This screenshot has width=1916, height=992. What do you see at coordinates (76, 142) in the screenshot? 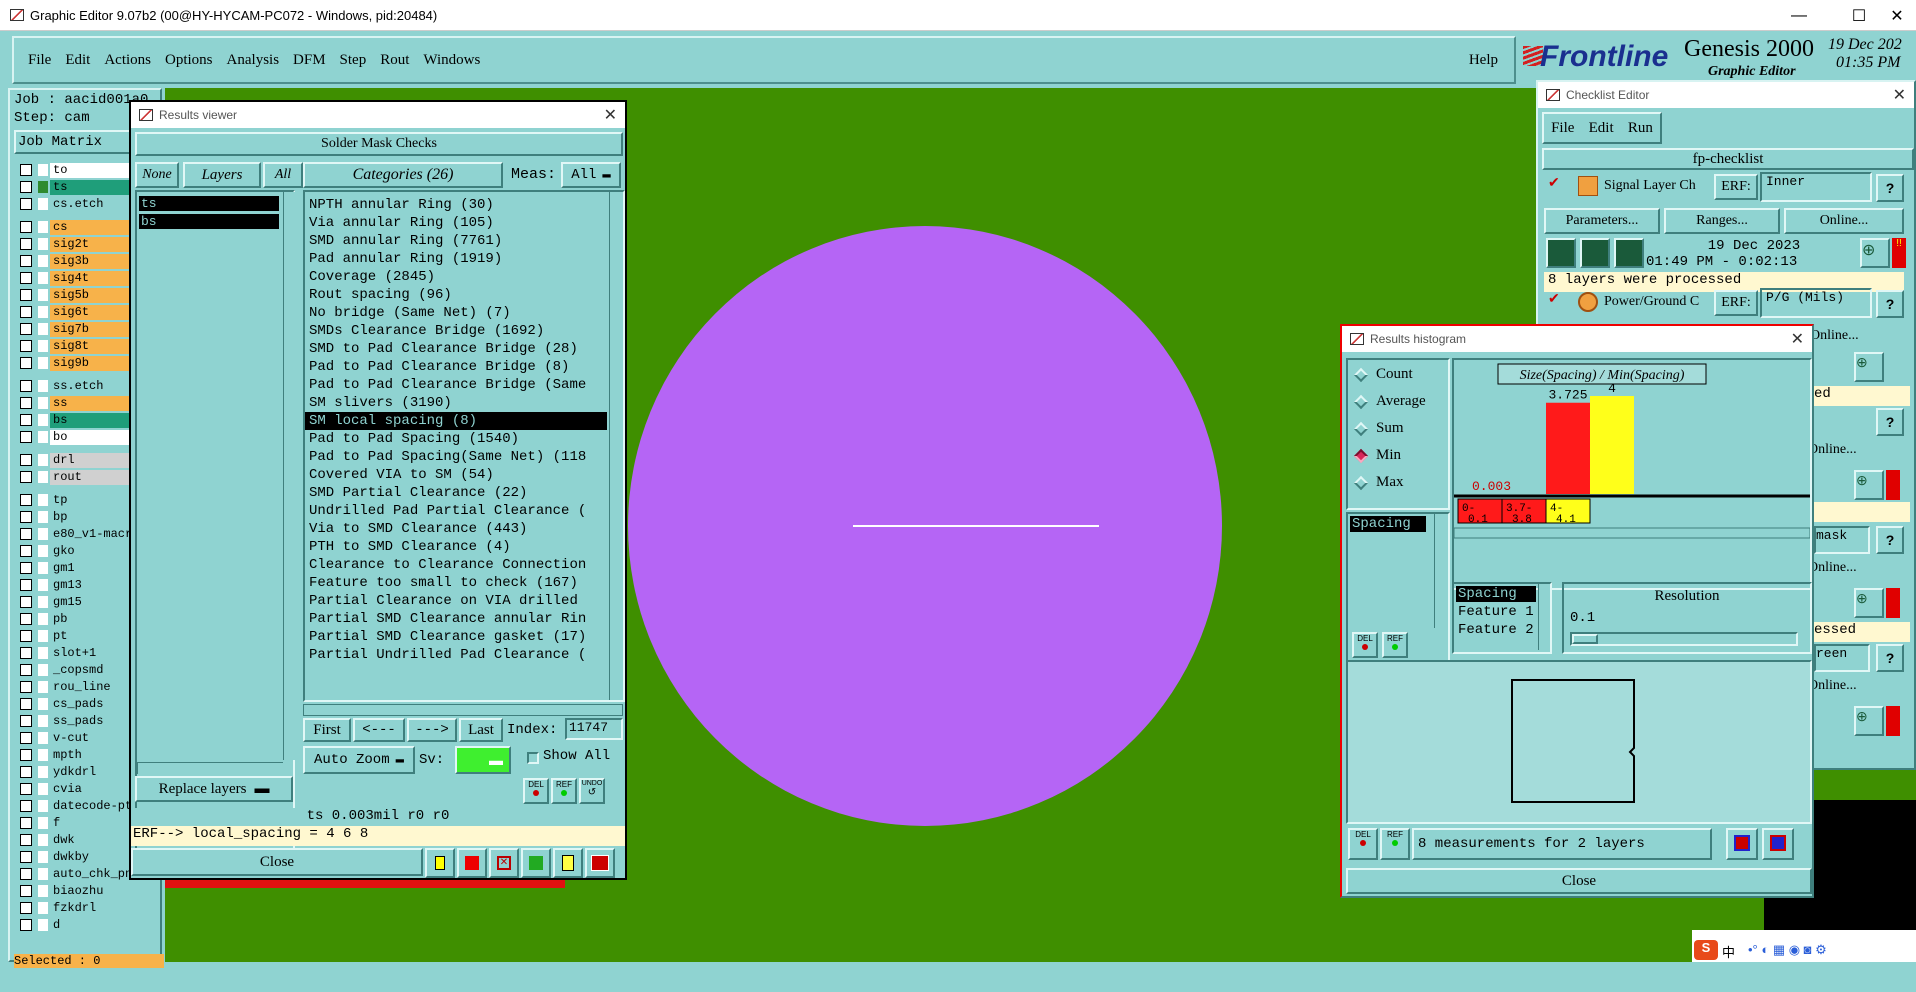
I see `job-matrix-button: Job Matrix` at bounding box center [76, 142].